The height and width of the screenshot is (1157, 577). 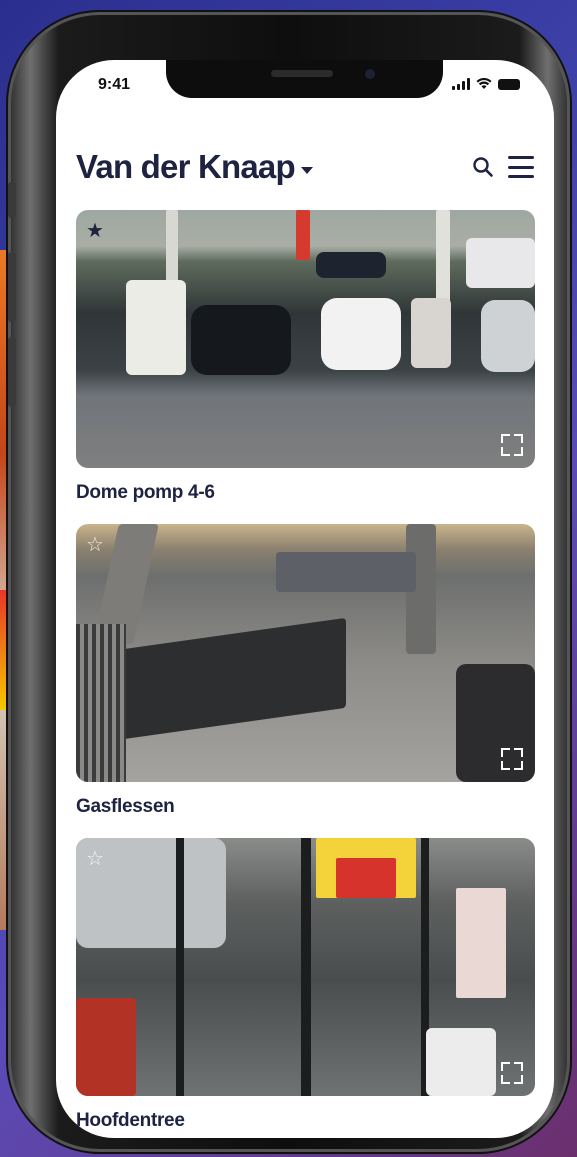 What do you see at coordinates (125, 806) in the screenshot?
I see `camera-label: Gasflessen` at bounding box center [125, 806].